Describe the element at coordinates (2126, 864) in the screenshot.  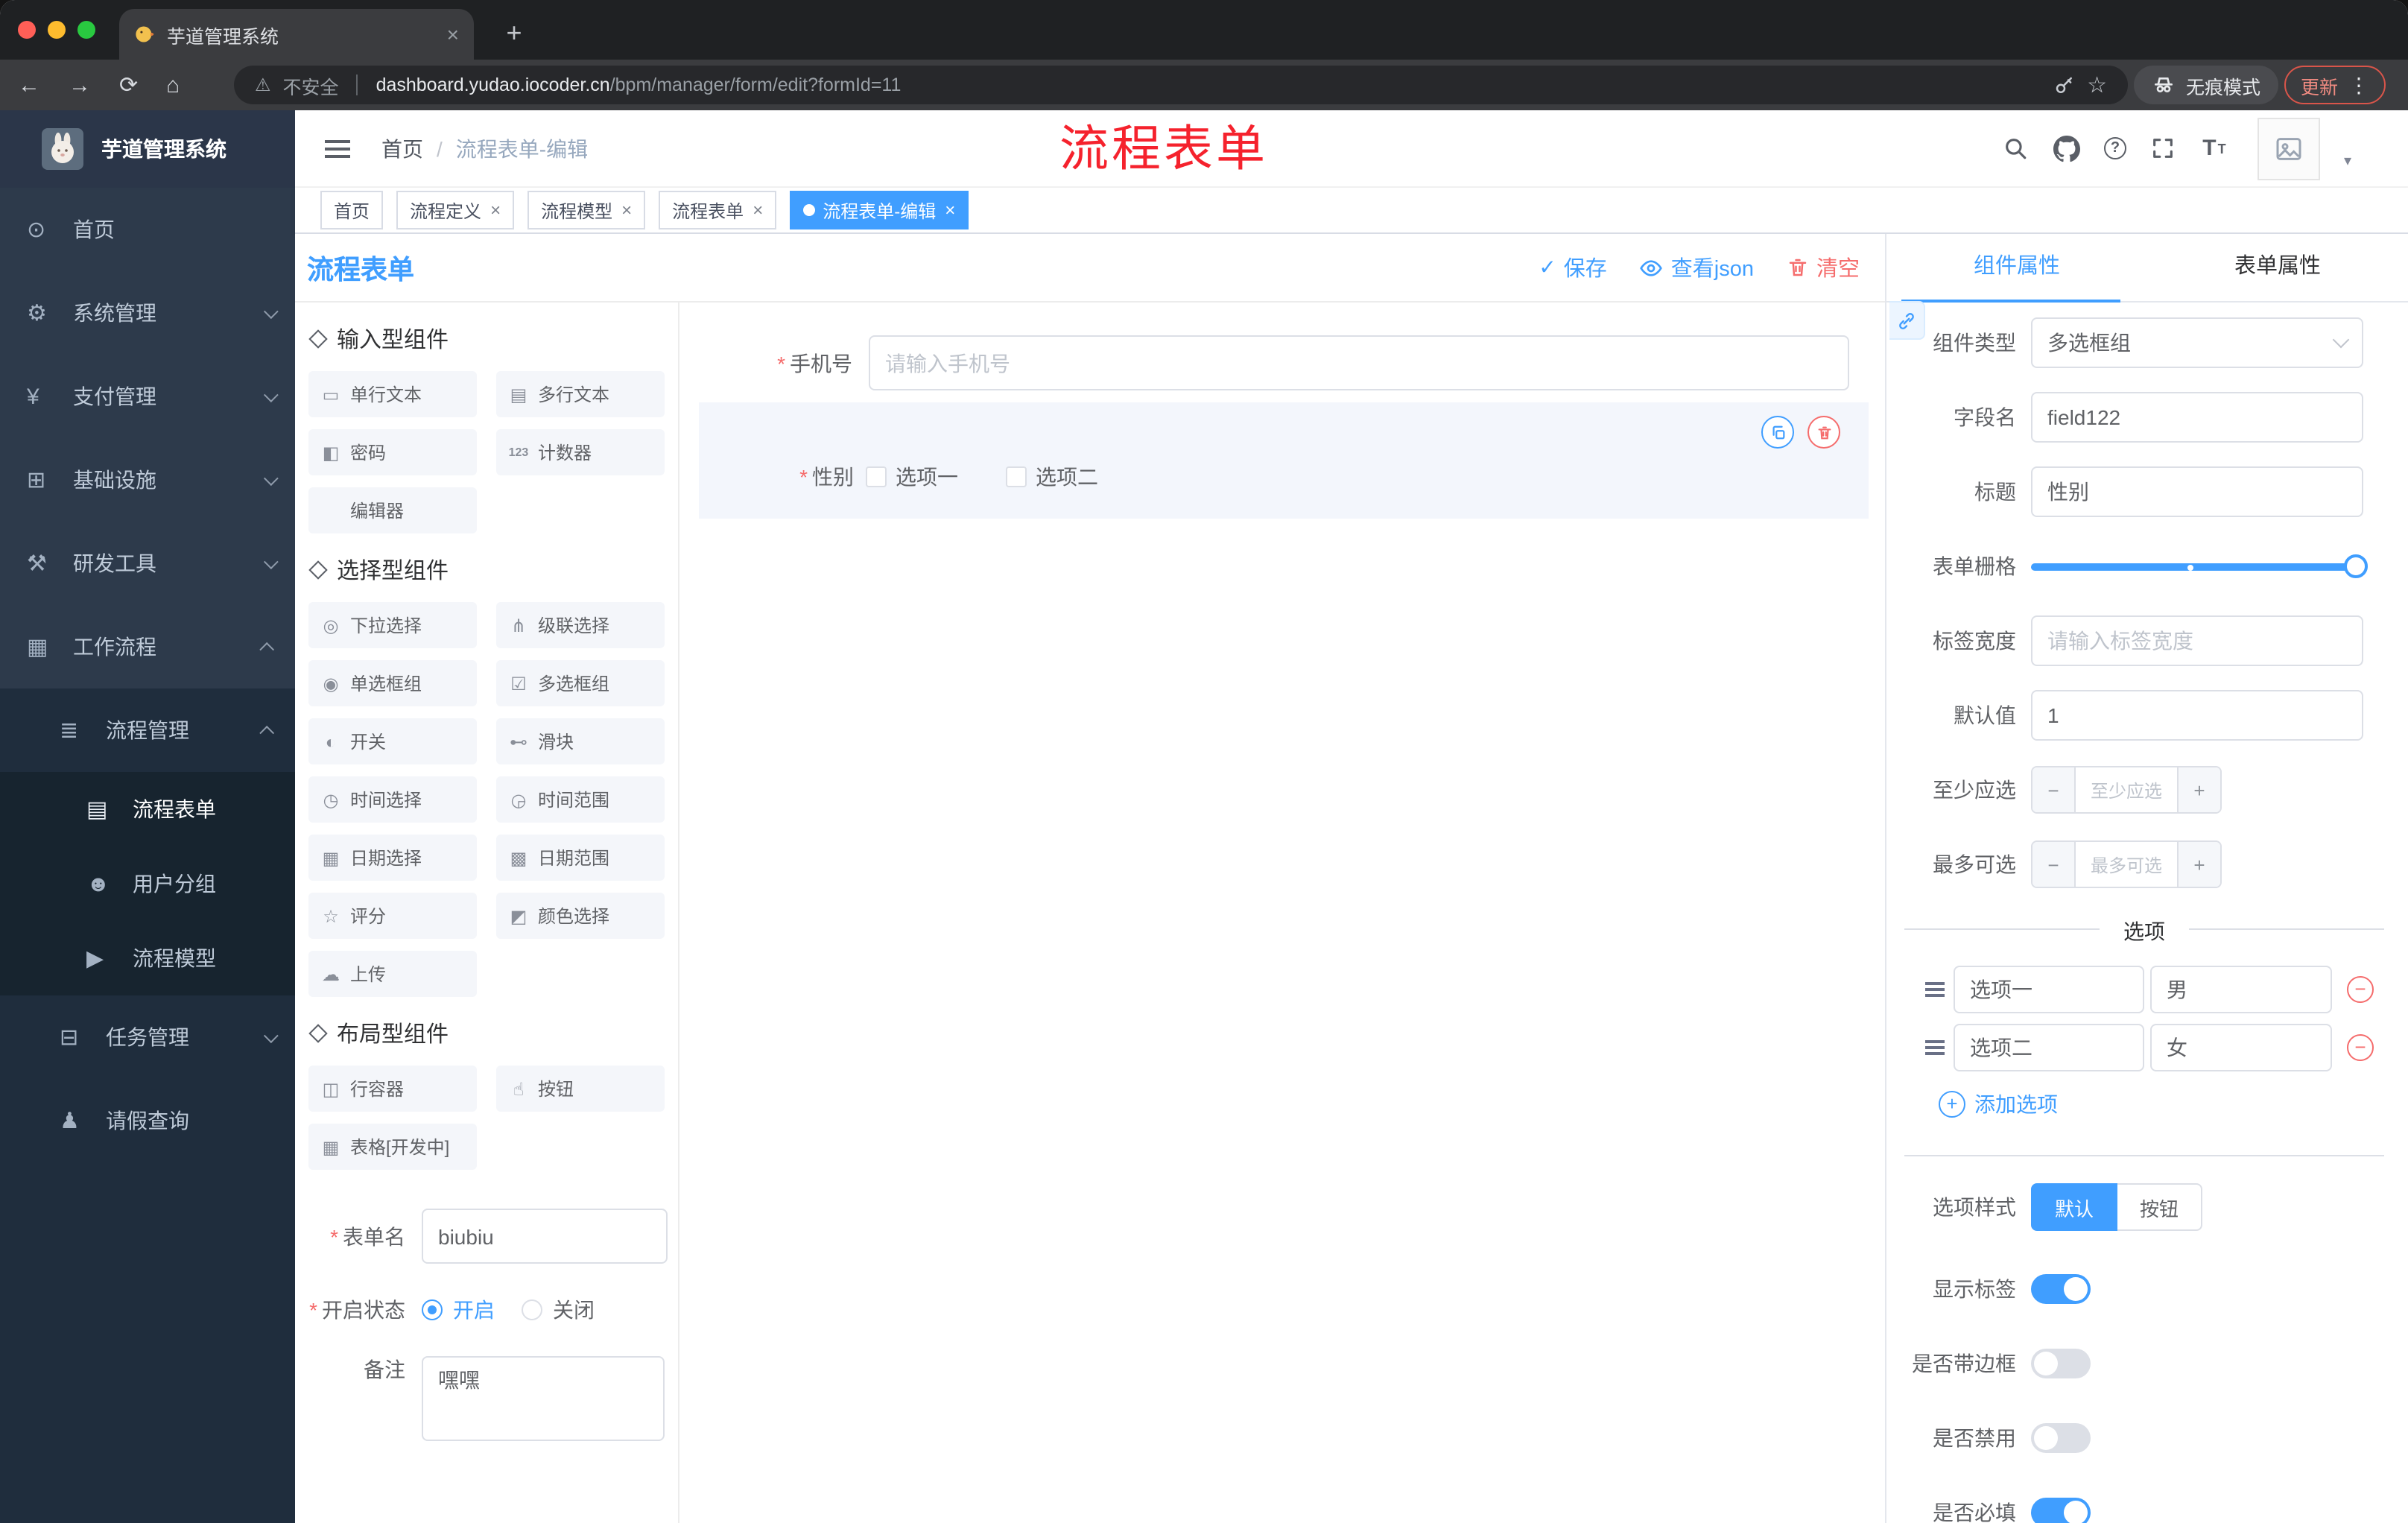
I see `max-select-input` at that location.